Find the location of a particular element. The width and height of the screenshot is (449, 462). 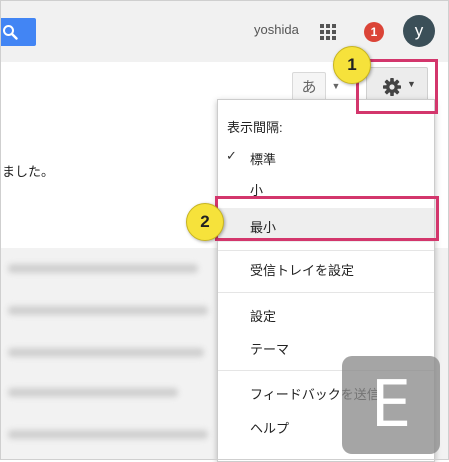

message-snippet: ました。 is located at coordinates (28, 171).